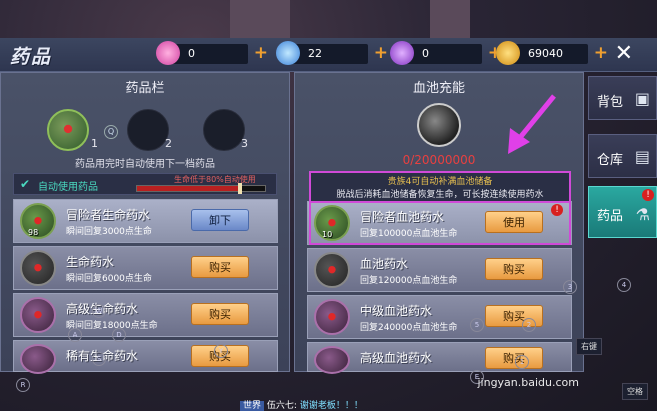 The height and width of the screenshot is (411, 657). What do you see at coordinates (529, 325) in the screenshot?
I see `key-2: 2` at bounding box center [529, 325].